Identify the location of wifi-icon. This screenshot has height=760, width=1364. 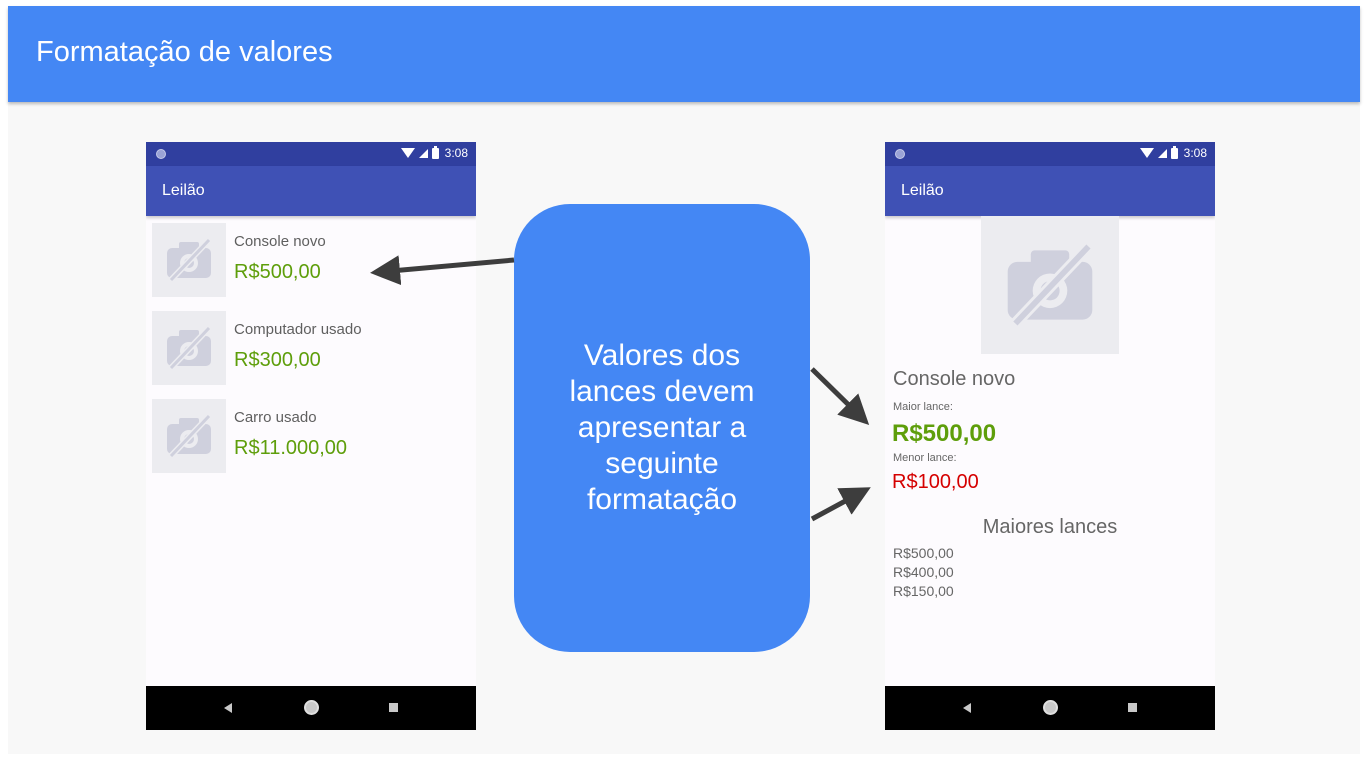
(1146, 153).